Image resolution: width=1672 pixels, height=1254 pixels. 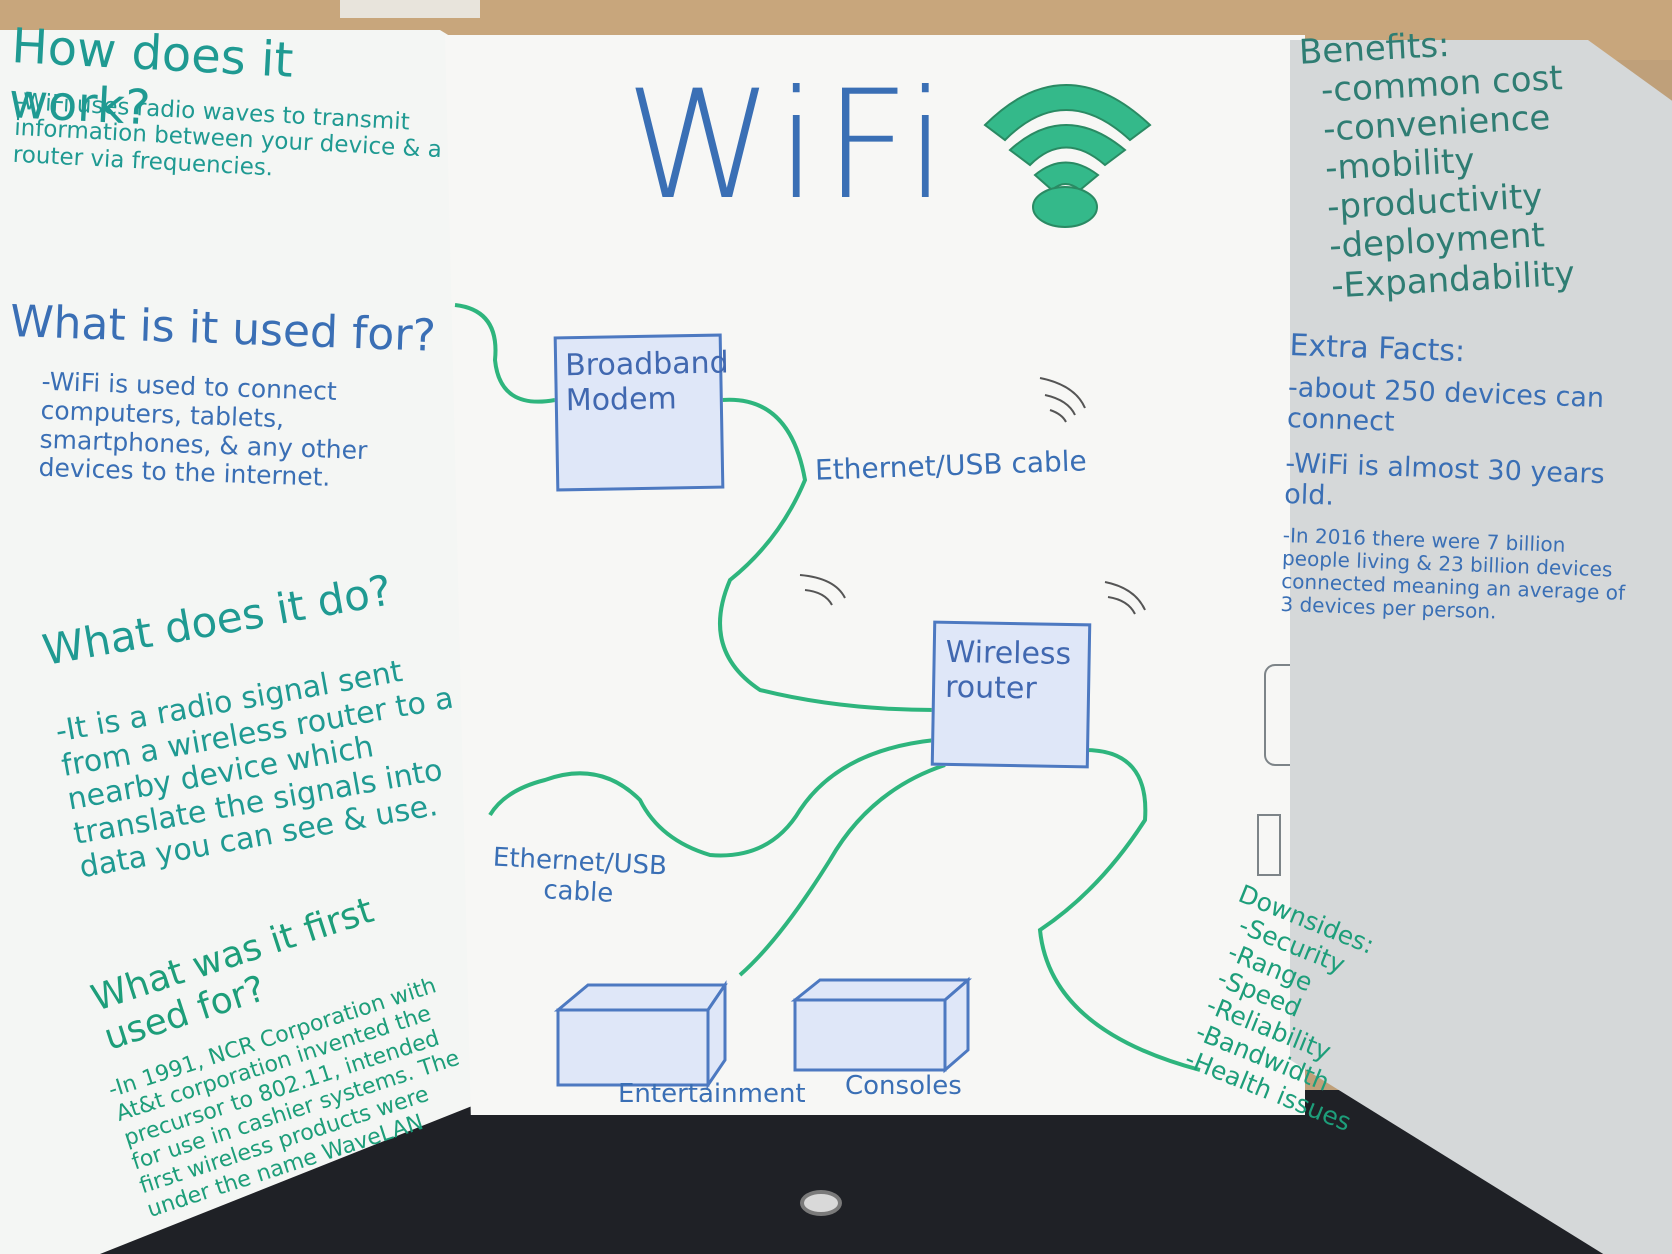 What do you see at coordinates (580, 875) in the screenshot?
I see `cable-label-bottom: Ethernet/USB cable` at bounding box center [580, 875].